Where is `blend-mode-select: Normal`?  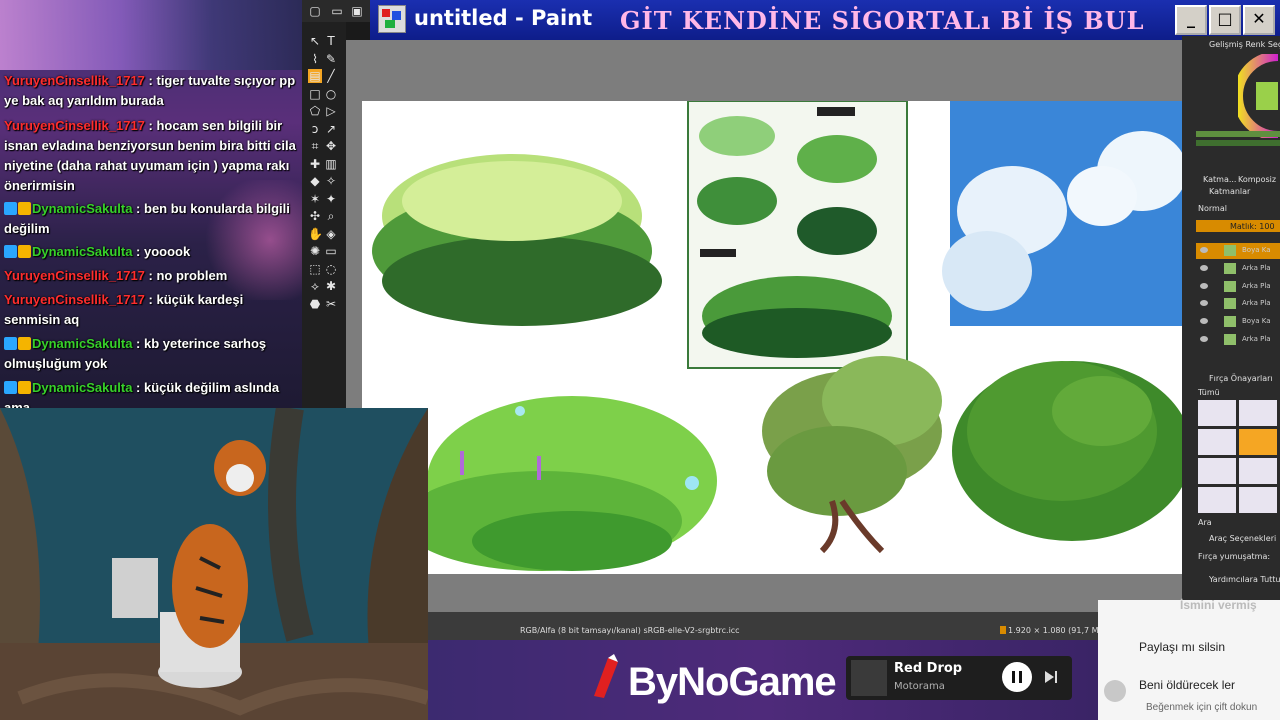
blend-mode-select: Normal is located at coordinates (1212, 208).